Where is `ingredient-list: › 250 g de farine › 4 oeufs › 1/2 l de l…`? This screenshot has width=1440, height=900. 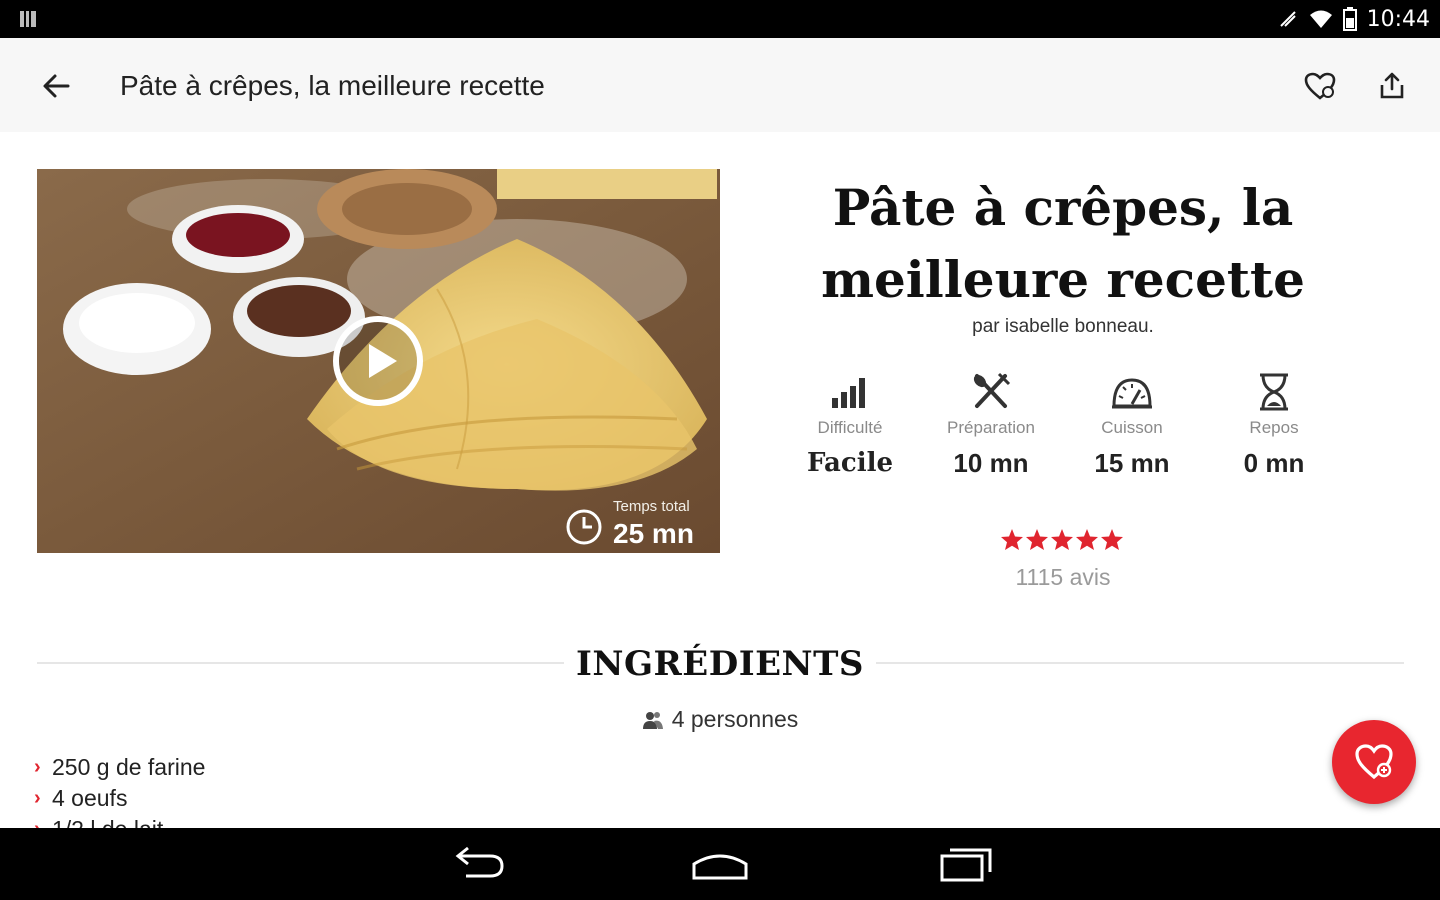
ingredient-list: › 250 g de farine › 4 oeufs › 1/2 l de l… is located at coordinates (334, 790).